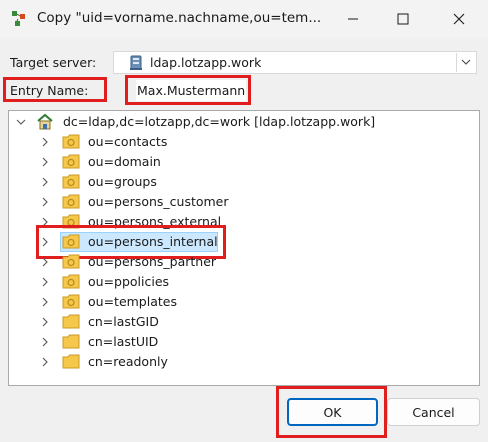 This screenshot has width=488, height=442. I want to click on server-icon, so click(136, 62).